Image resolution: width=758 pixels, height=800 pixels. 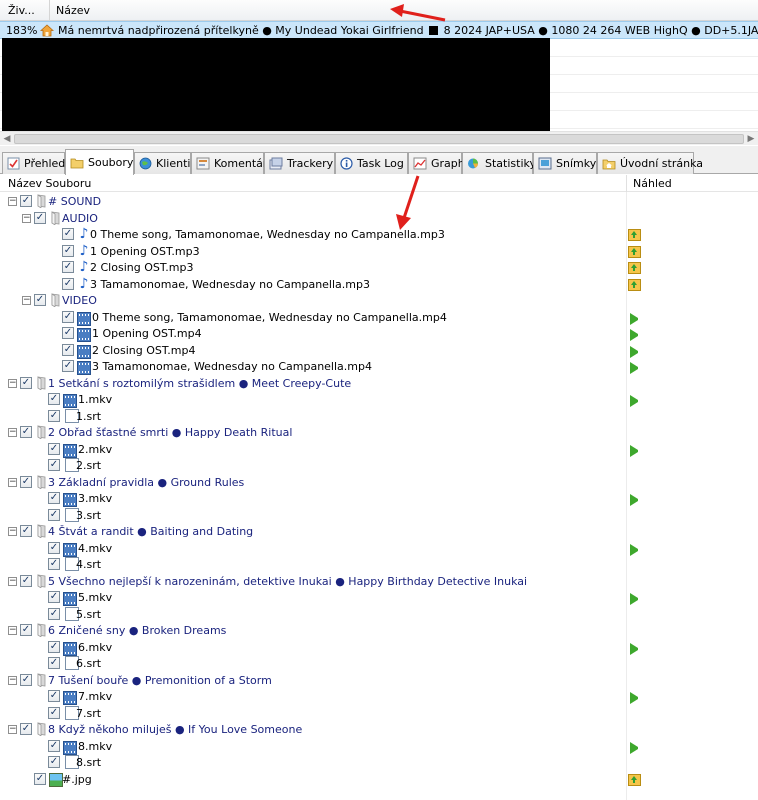 What do you see at coordinates (379, 416) in the screenshot?
I see `file-row: ✓ 1.srt` at bounding box center [379, 416].